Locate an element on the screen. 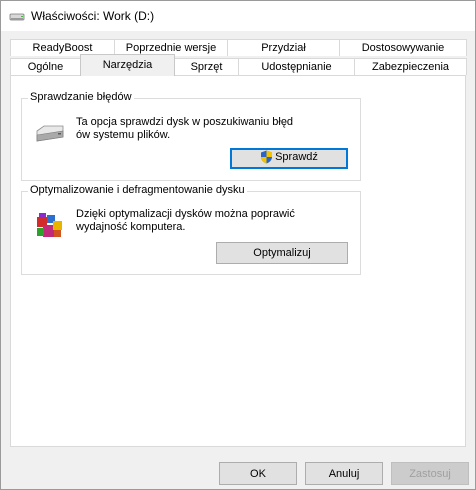 Image resolution: width=476 pixels, height=490 pixels. ok-button: OK is located at coordinates (258, 473).